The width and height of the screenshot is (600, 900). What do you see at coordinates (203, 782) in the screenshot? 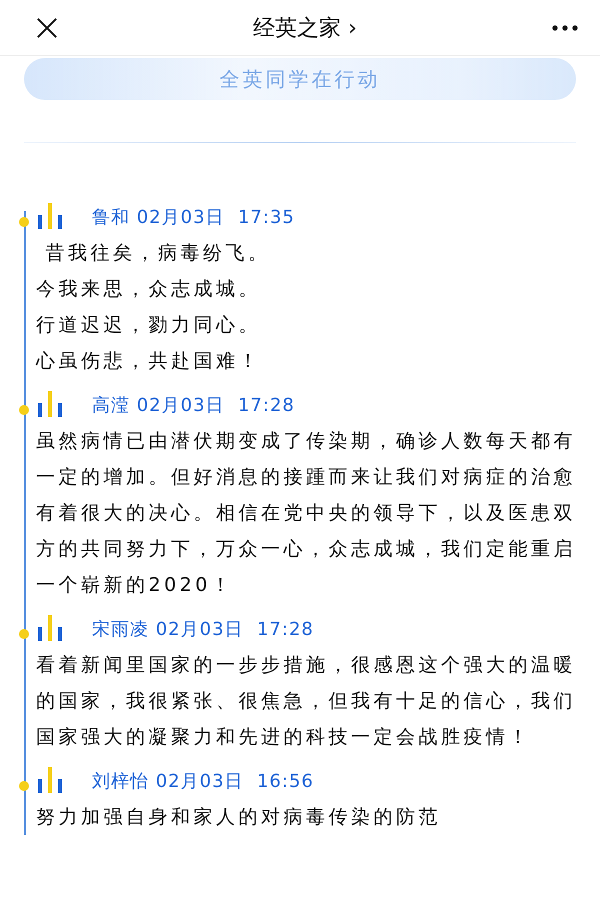
I see `post-meta: 刘梓怡 02月03日 16:56` at bounding box center [203, 782].